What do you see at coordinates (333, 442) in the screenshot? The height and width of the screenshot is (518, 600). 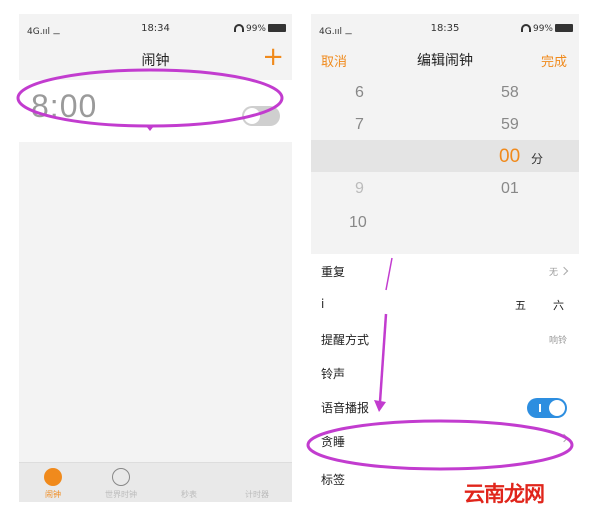 I see `snooze-label: 贪睡` at bounding box center [333, 442].